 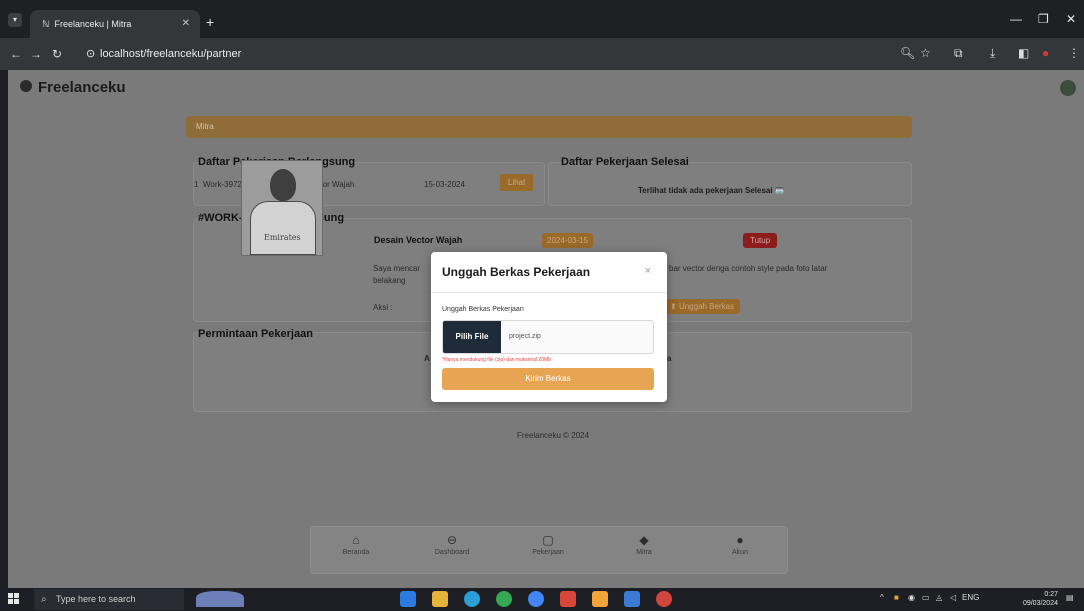 What do you see at coordinates (706, 306) in the screenshot?
I see `upload-button-label: Unggah Berkas` at bounding box center [706, 306].